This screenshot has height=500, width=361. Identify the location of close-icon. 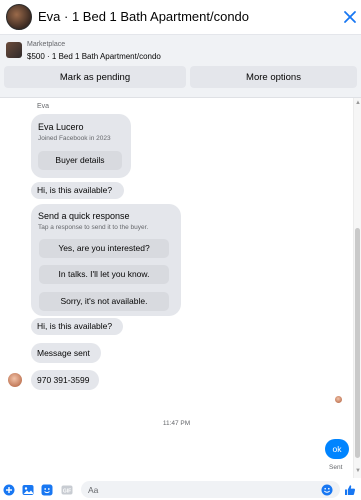
(350, 17).